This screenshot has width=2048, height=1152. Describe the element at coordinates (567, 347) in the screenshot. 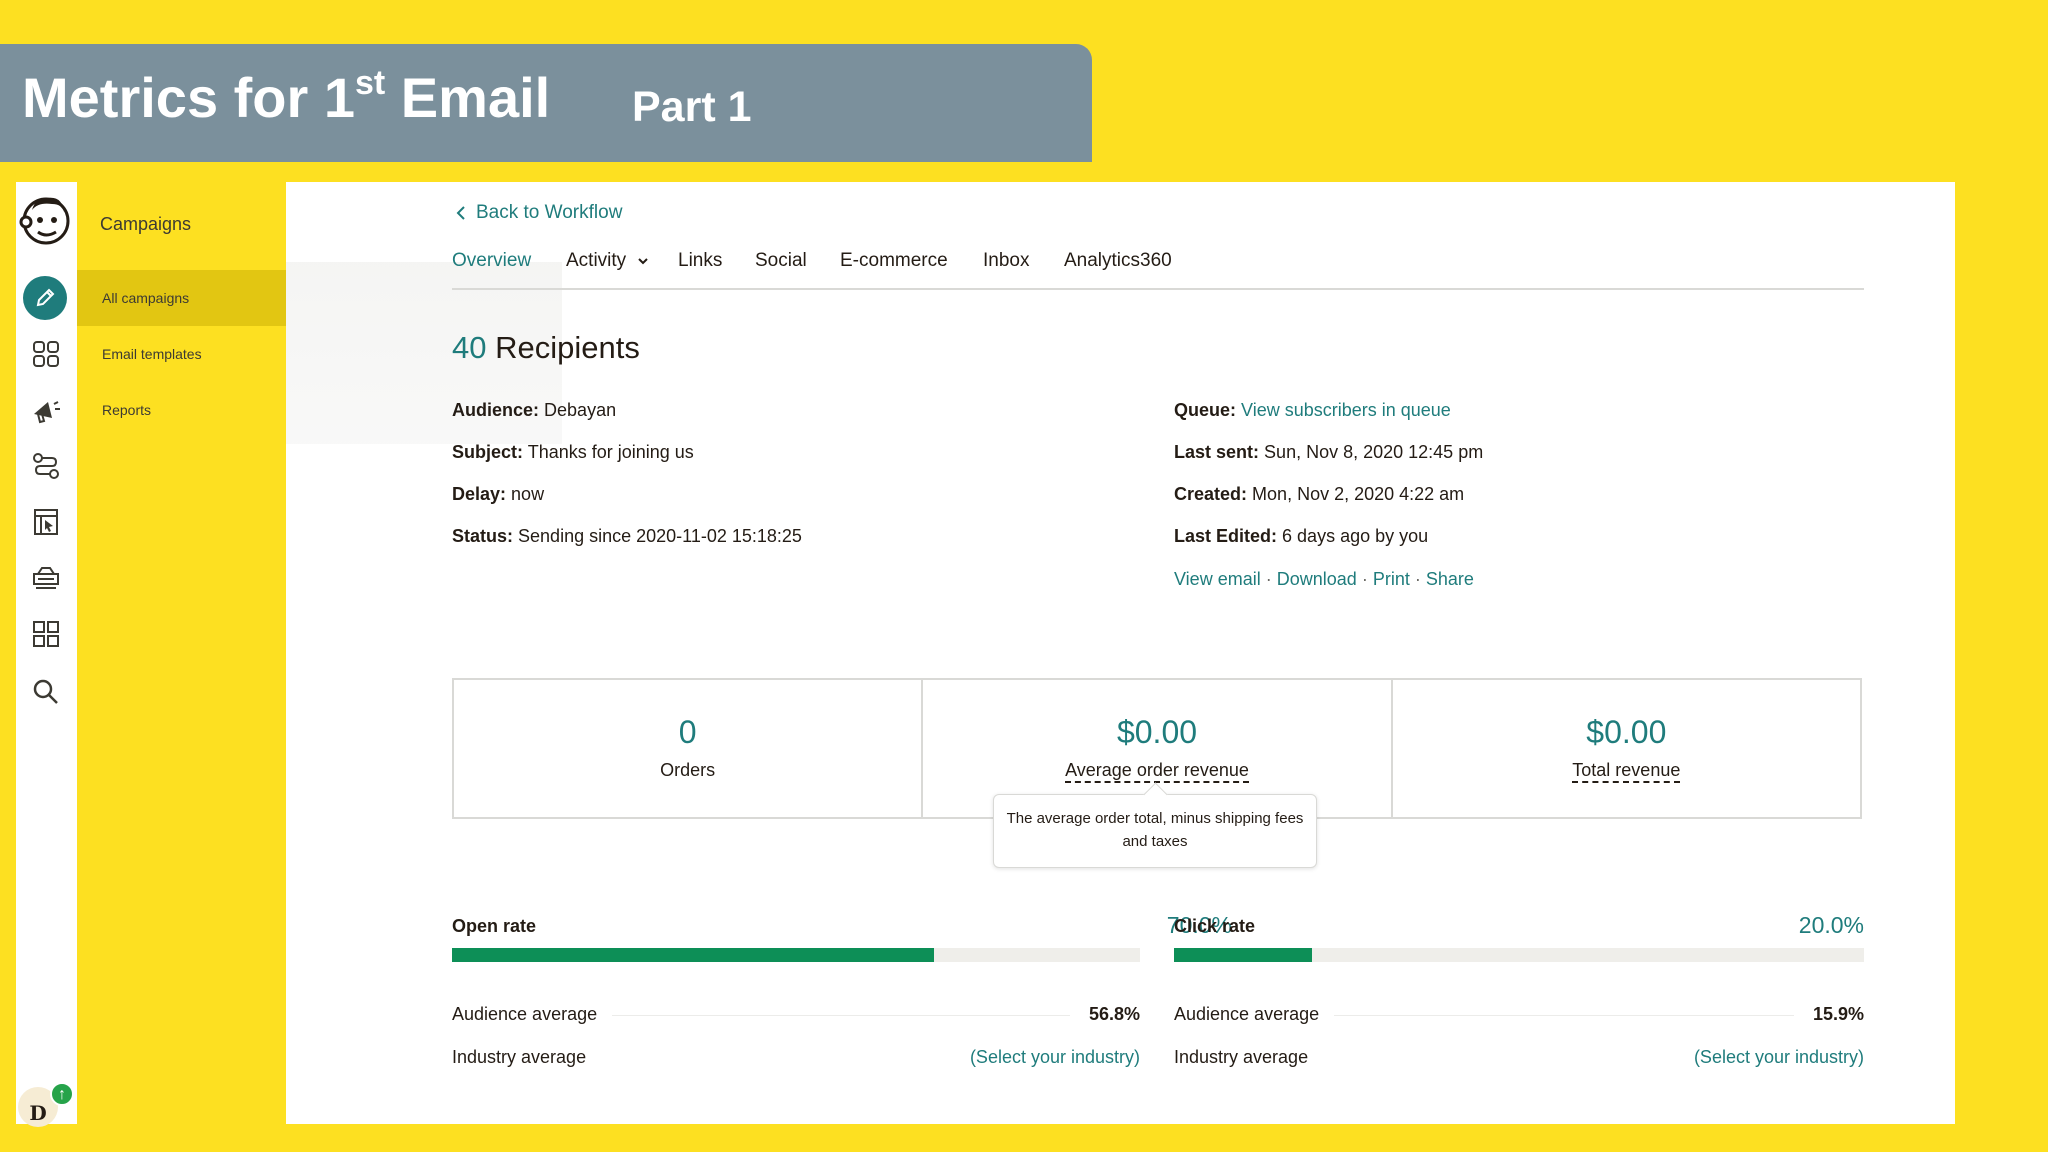

I see `recipients-label: Recipients` at that location.